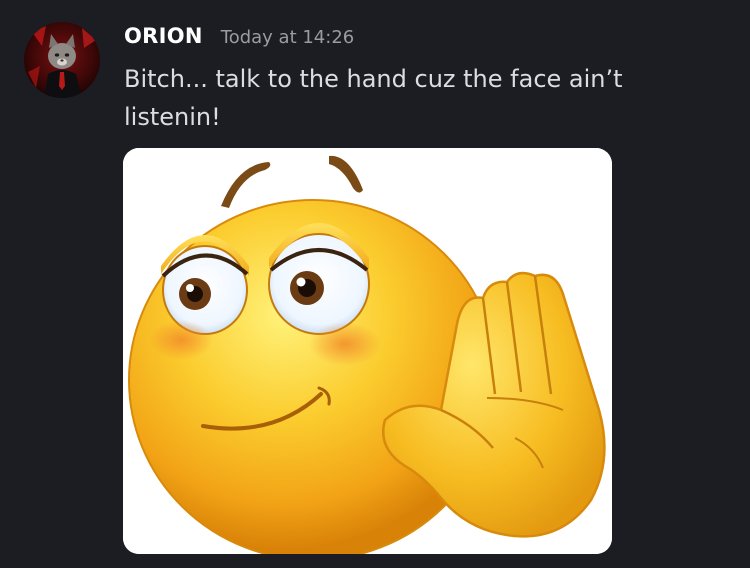 The image size is (750, 568). I want to click on avatar, so click(62, 60).